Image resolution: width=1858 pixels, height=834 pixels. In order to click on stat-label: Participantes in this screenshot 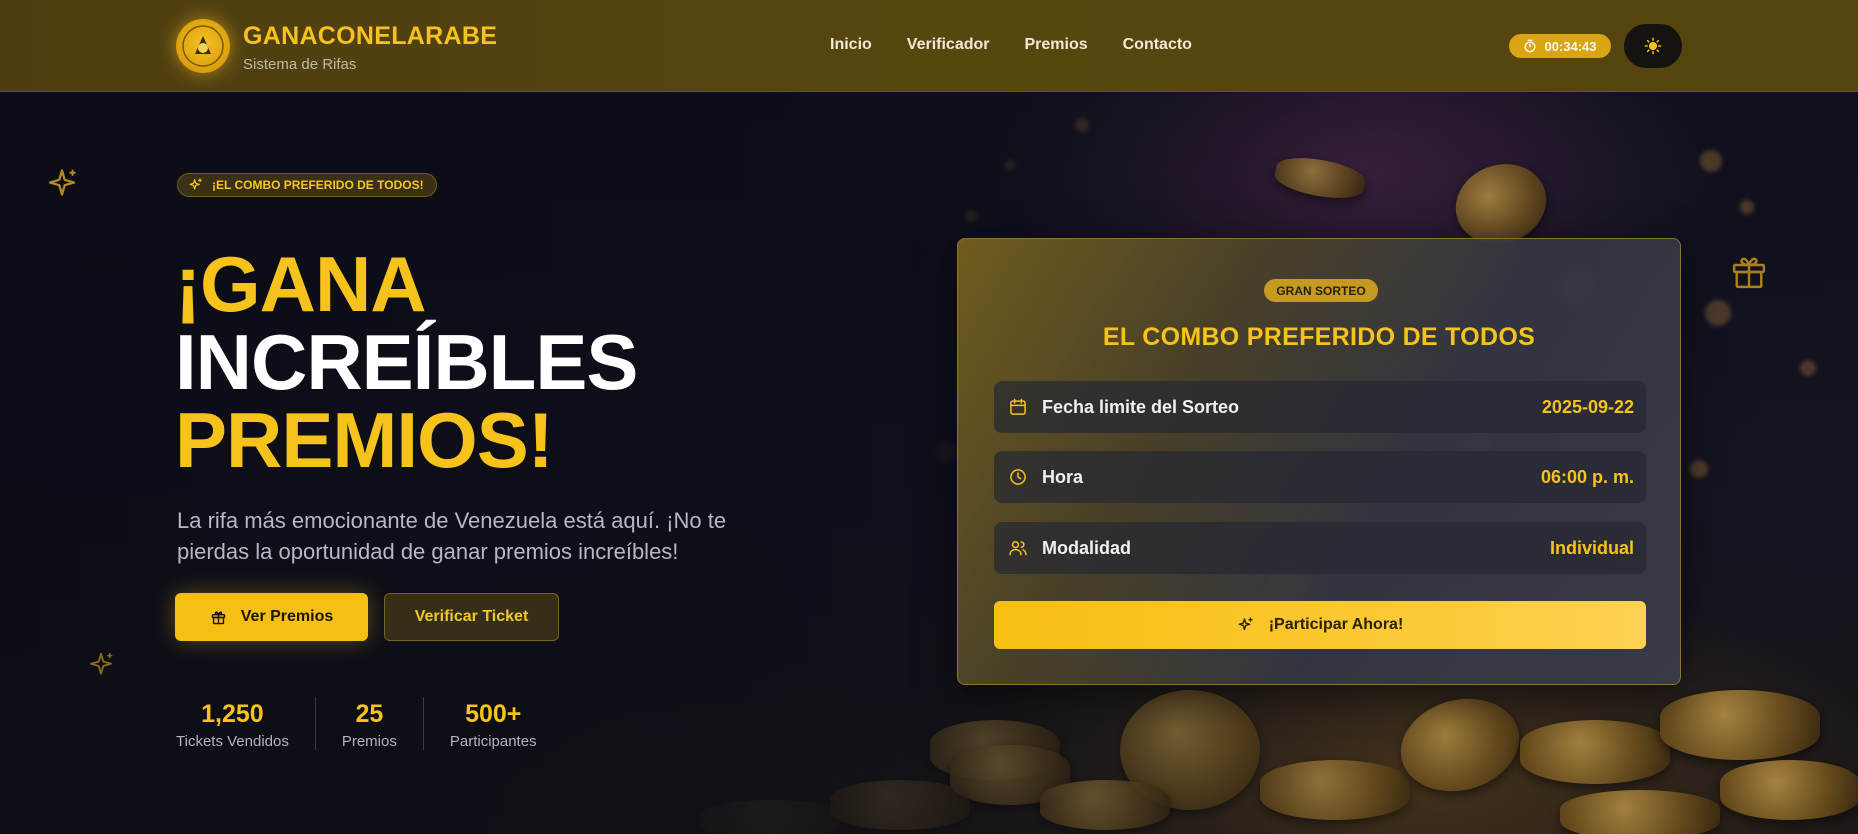, I will do `click(493, 741)`.